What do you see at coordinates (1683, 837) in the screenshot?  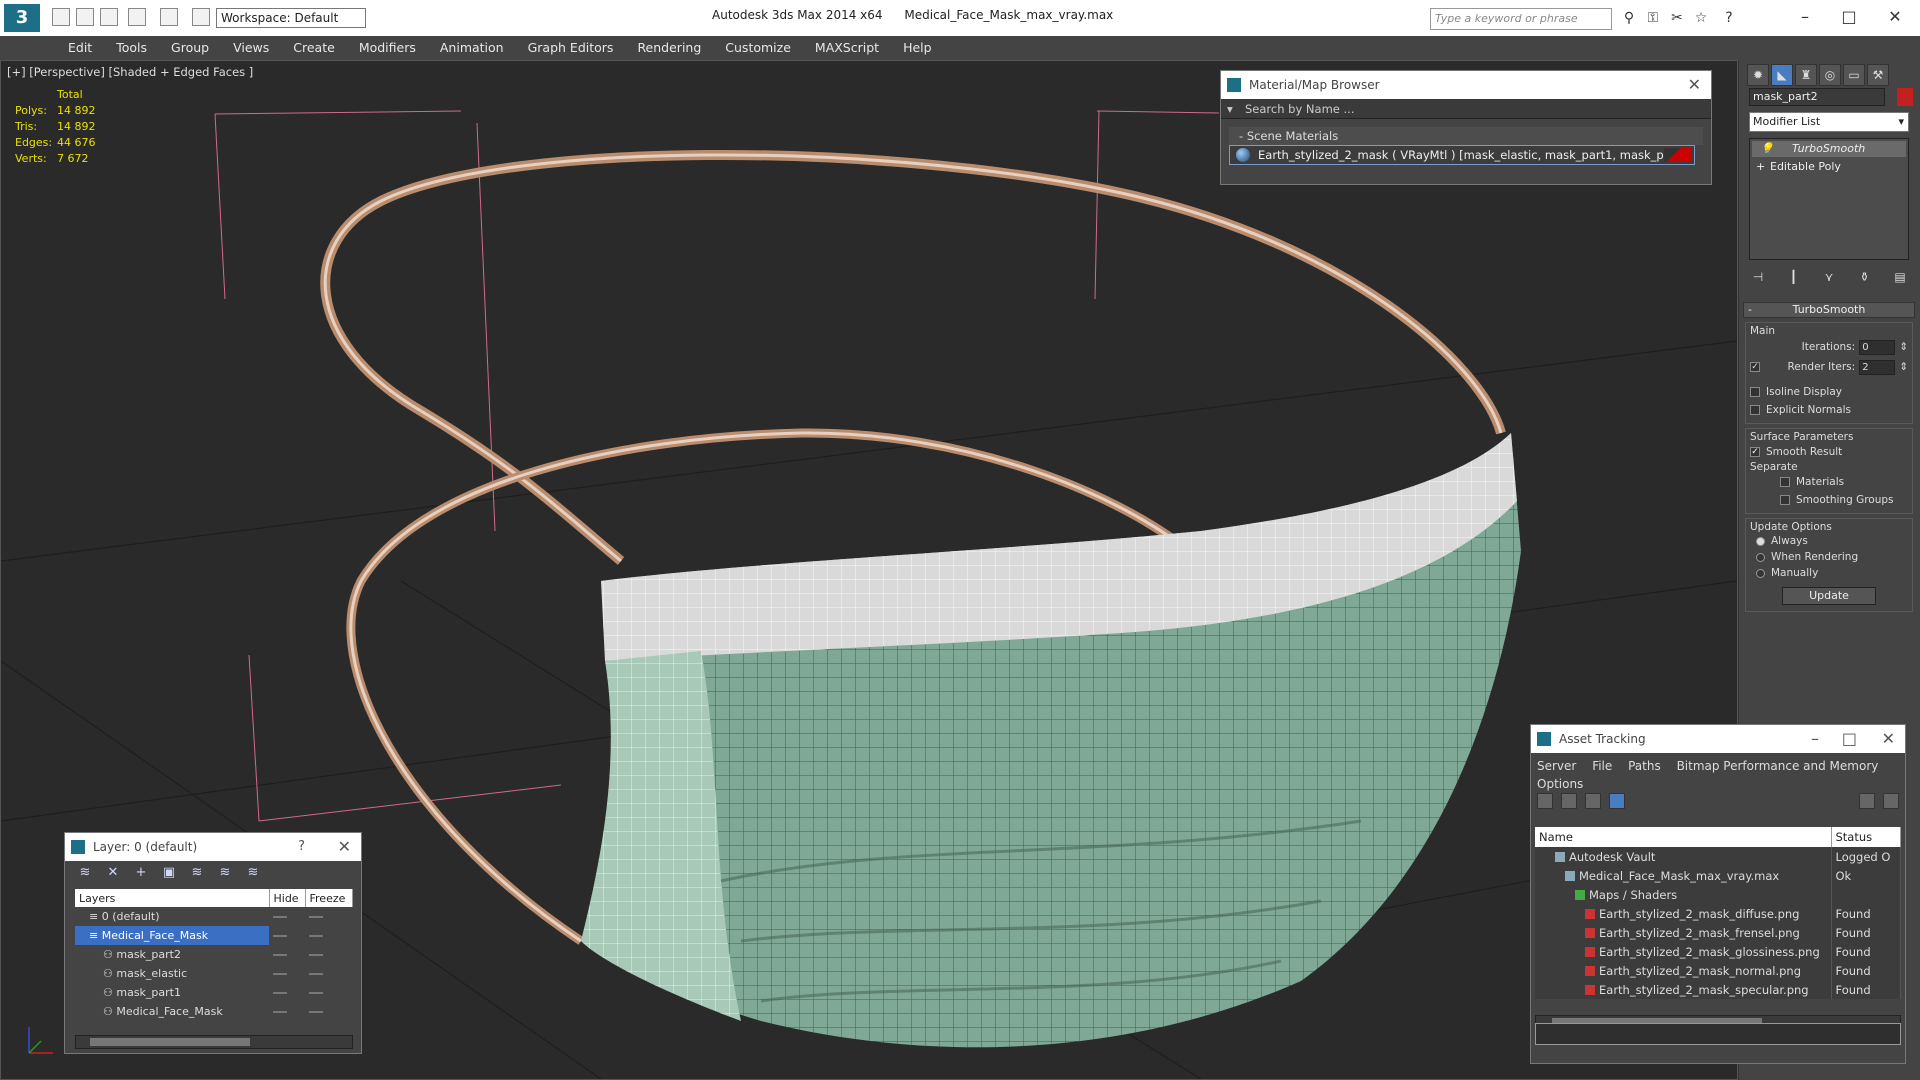 I see `col-name: Name` at bounding box center [1683, 837].